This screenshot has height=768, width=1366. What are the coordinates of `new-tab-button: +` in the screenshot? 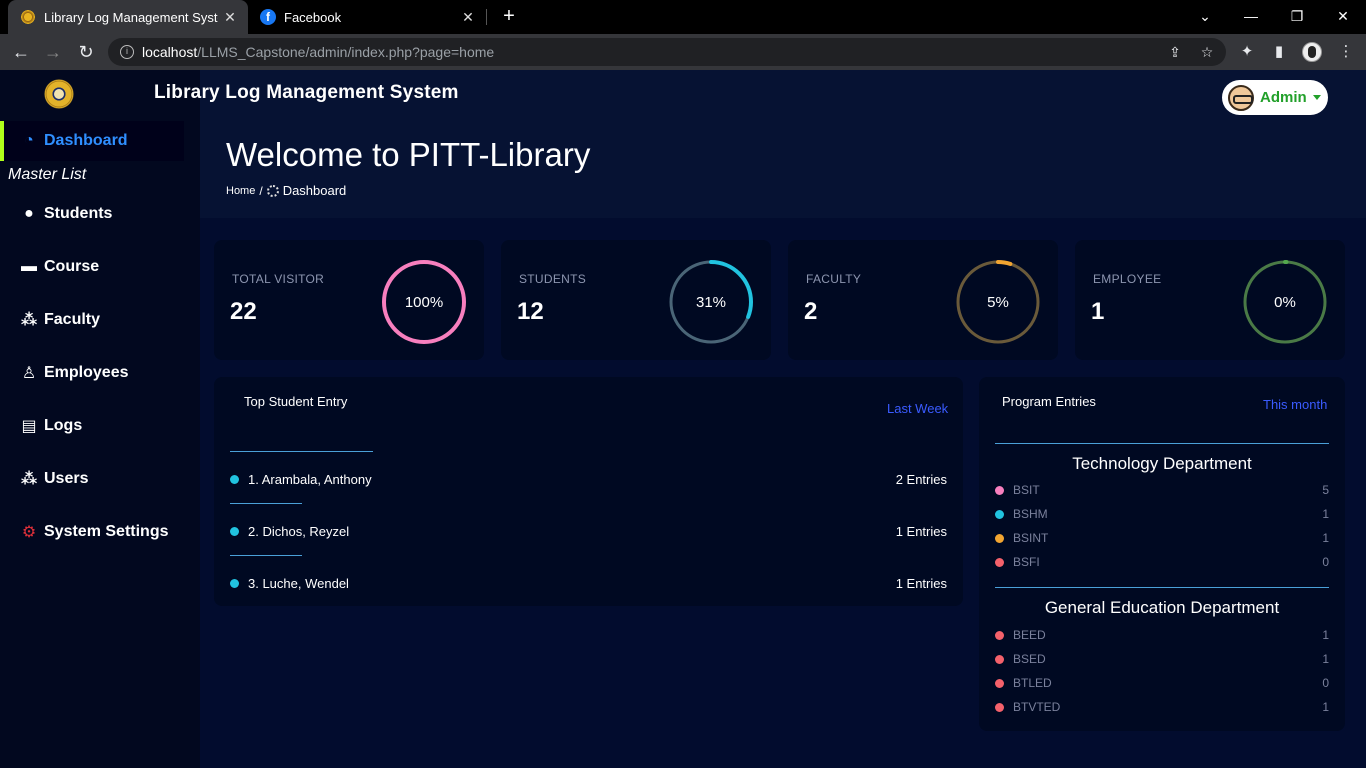 It's located at (509, 16).